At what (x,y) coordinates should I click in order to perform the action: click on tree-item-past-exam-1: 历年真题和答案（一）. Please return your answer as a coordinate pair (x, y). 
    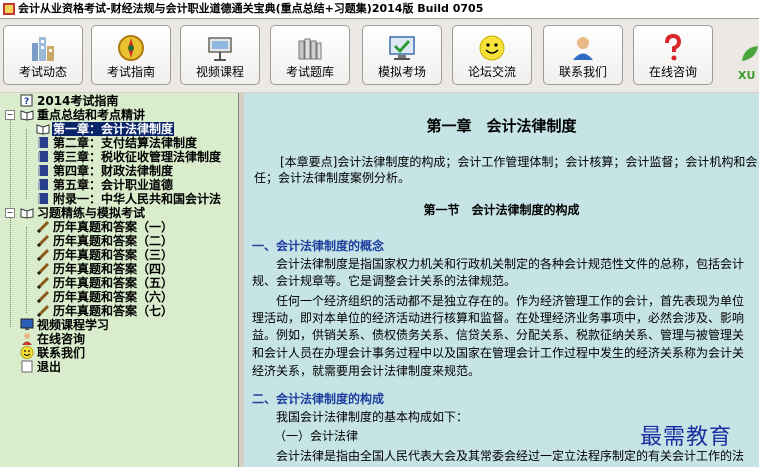
    Looking at the image, I should click on (105, 227).